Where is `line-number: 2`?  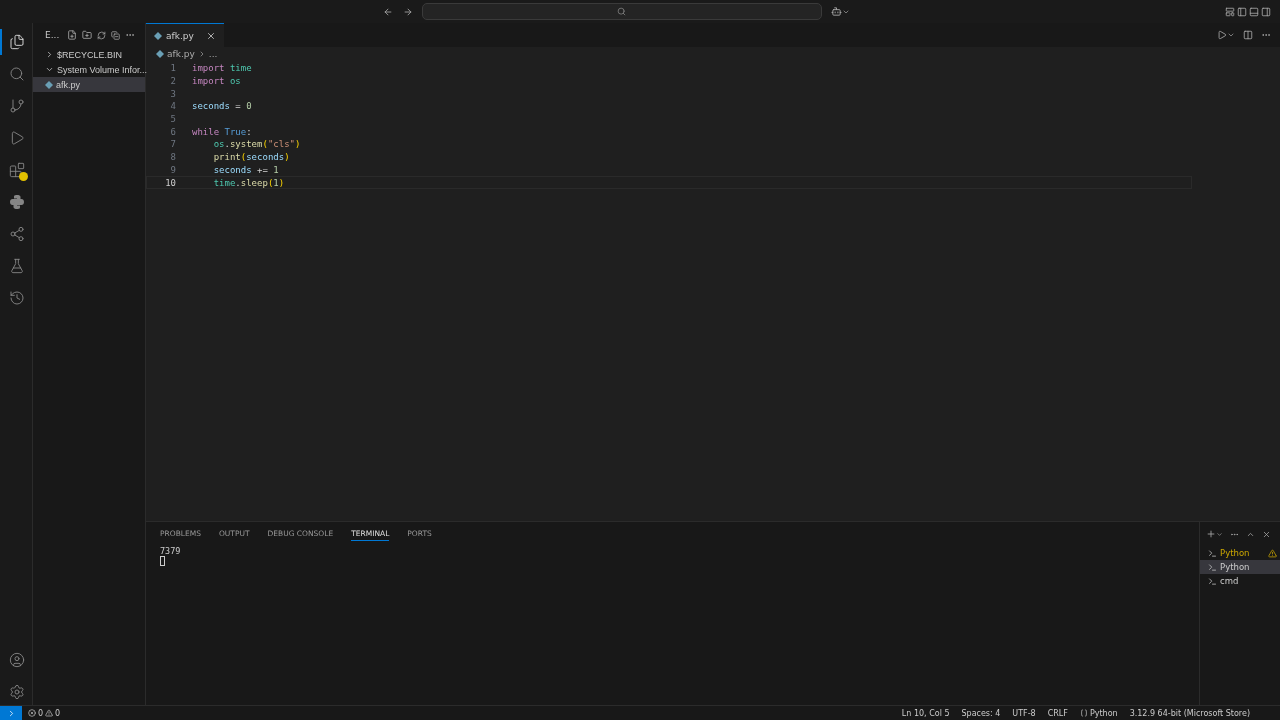
line-number: 2 is located at coordinates (172, 81).